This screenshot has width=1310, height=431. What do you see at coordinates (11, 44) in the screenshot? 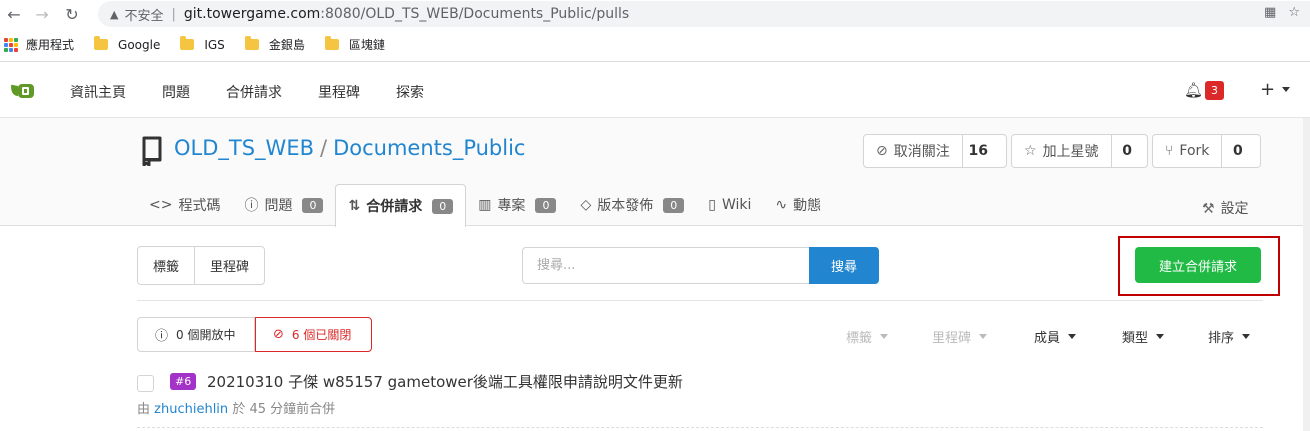
I see `apps-grid-icon` at bounding box center [11, 44].